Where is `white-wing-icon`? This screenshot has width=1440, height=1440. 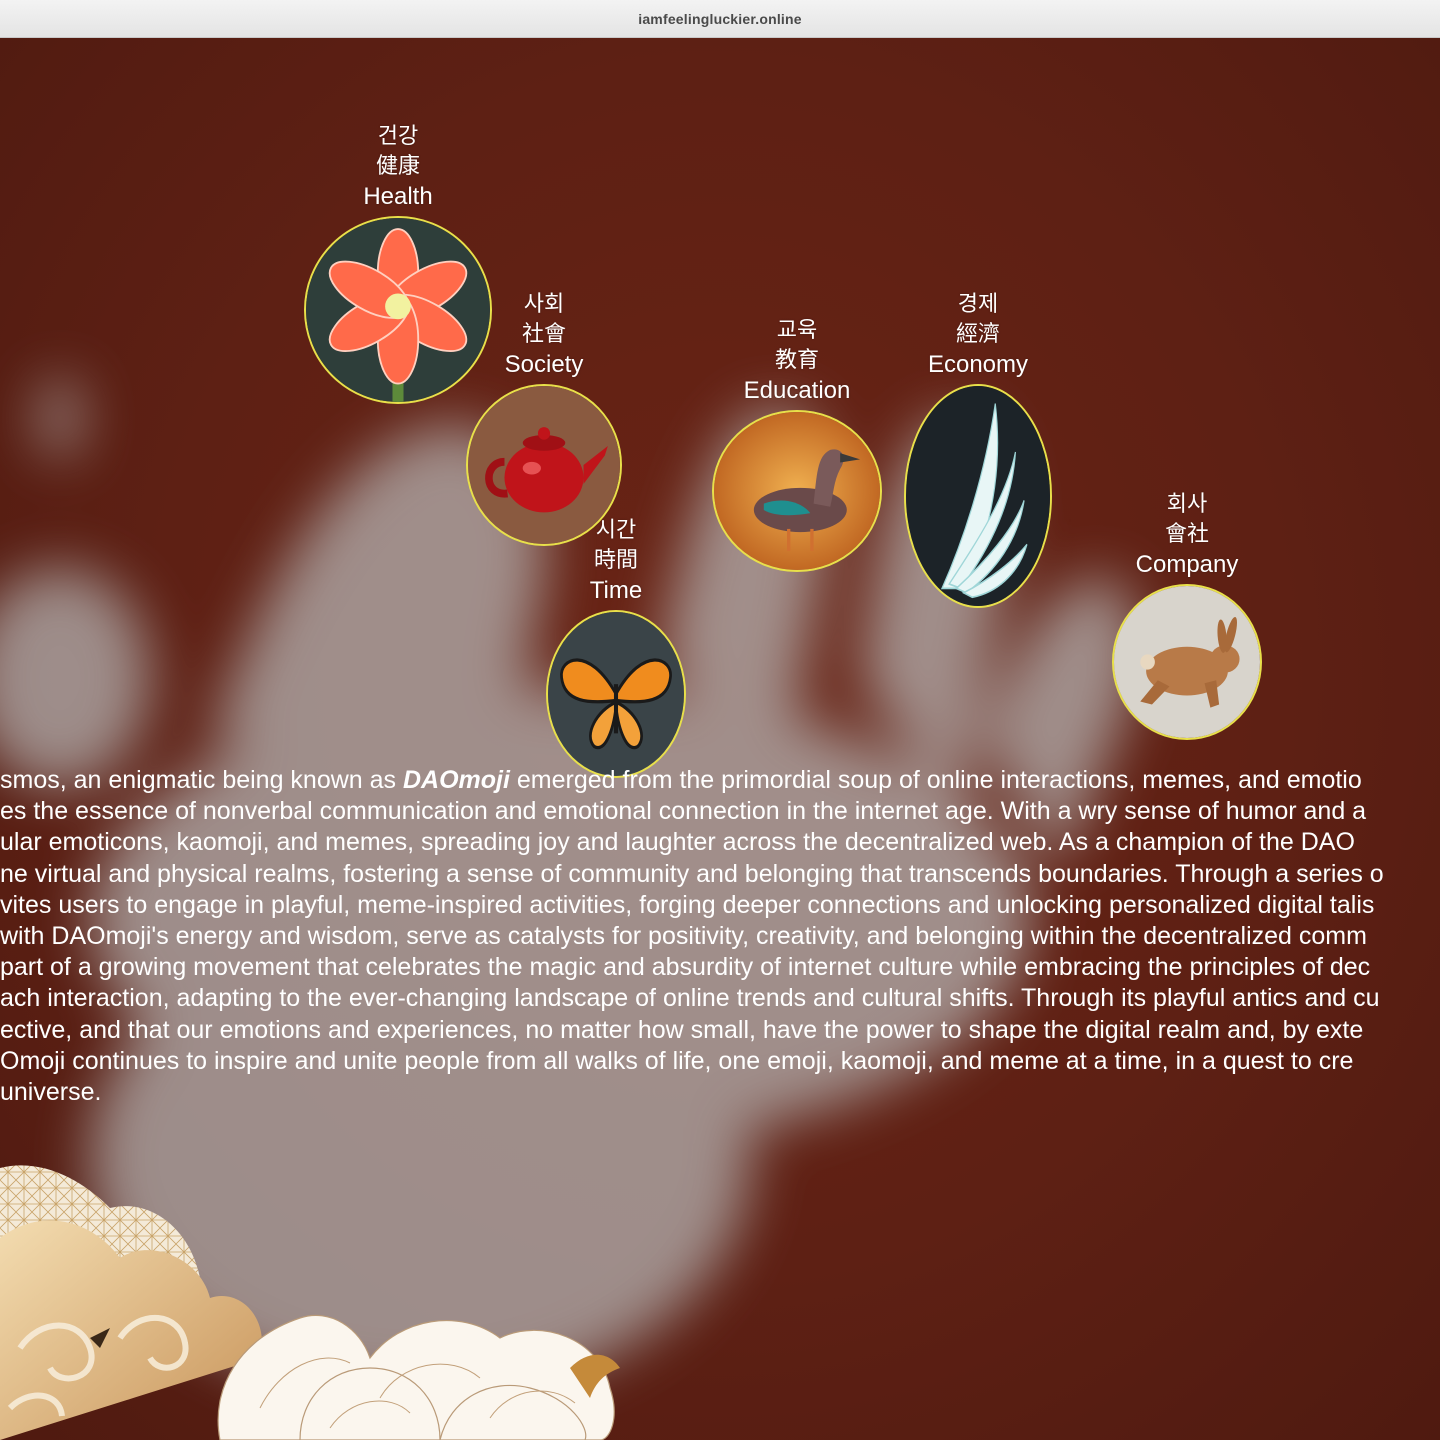 white-wing-icon is located at coordinates (978, 496).